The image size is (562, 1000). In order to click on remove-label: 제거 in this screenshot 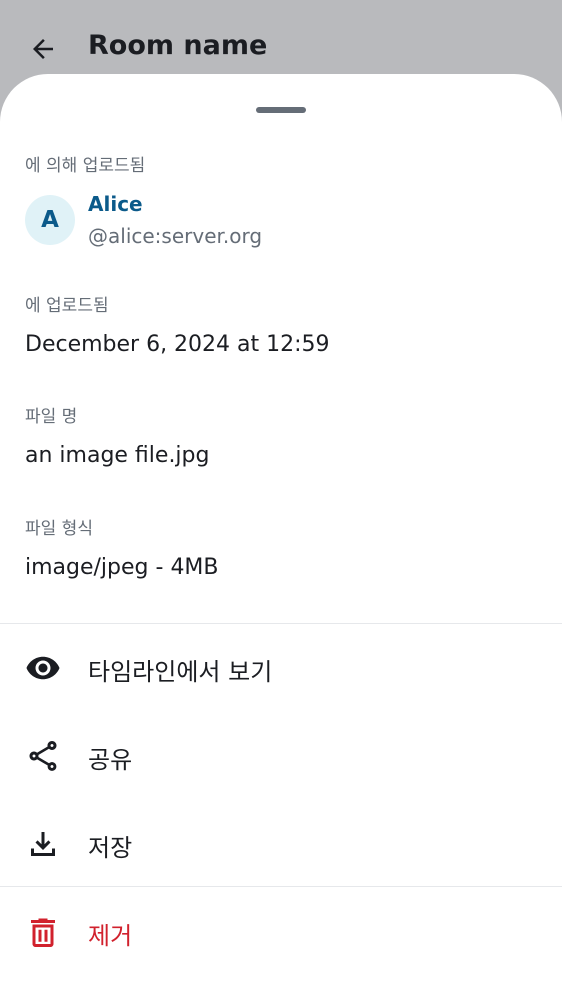, I will do `click(110, 936)`.